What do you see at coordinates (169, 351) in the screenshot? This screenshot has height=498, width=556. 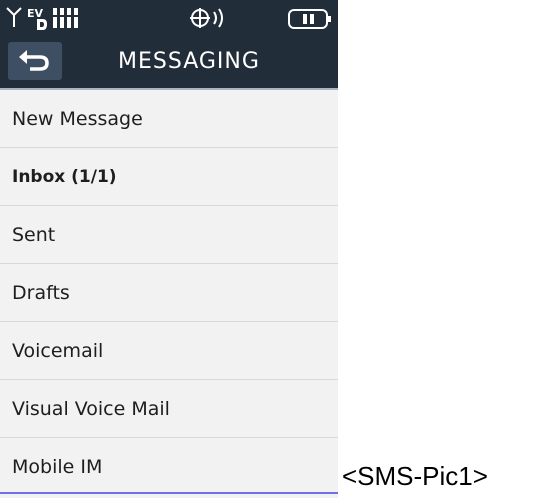 I see `menu-item-voicemail: Voicemail` at bounding box center [169, 351].